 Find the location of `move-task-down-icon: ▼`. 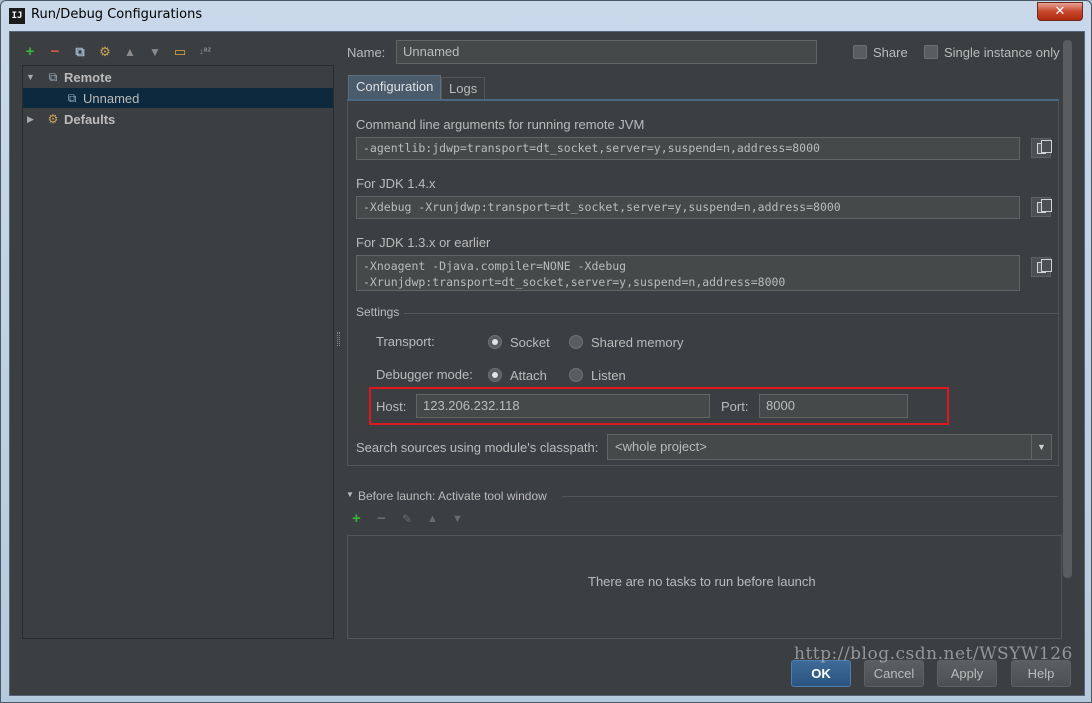

move-task-down-icon: ▼ is located at coordinates (457, 519).